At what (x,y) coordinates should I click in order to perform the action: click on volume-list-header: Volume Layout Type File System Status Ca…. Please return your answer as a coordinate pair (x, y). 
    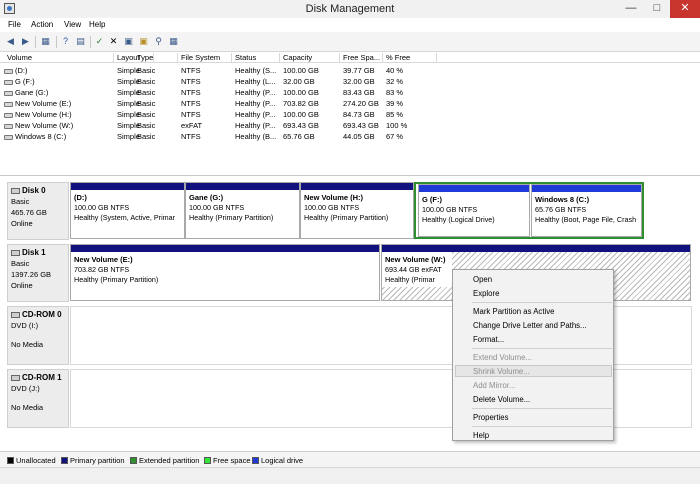
    Looking at the image, I should click on (350, 57).